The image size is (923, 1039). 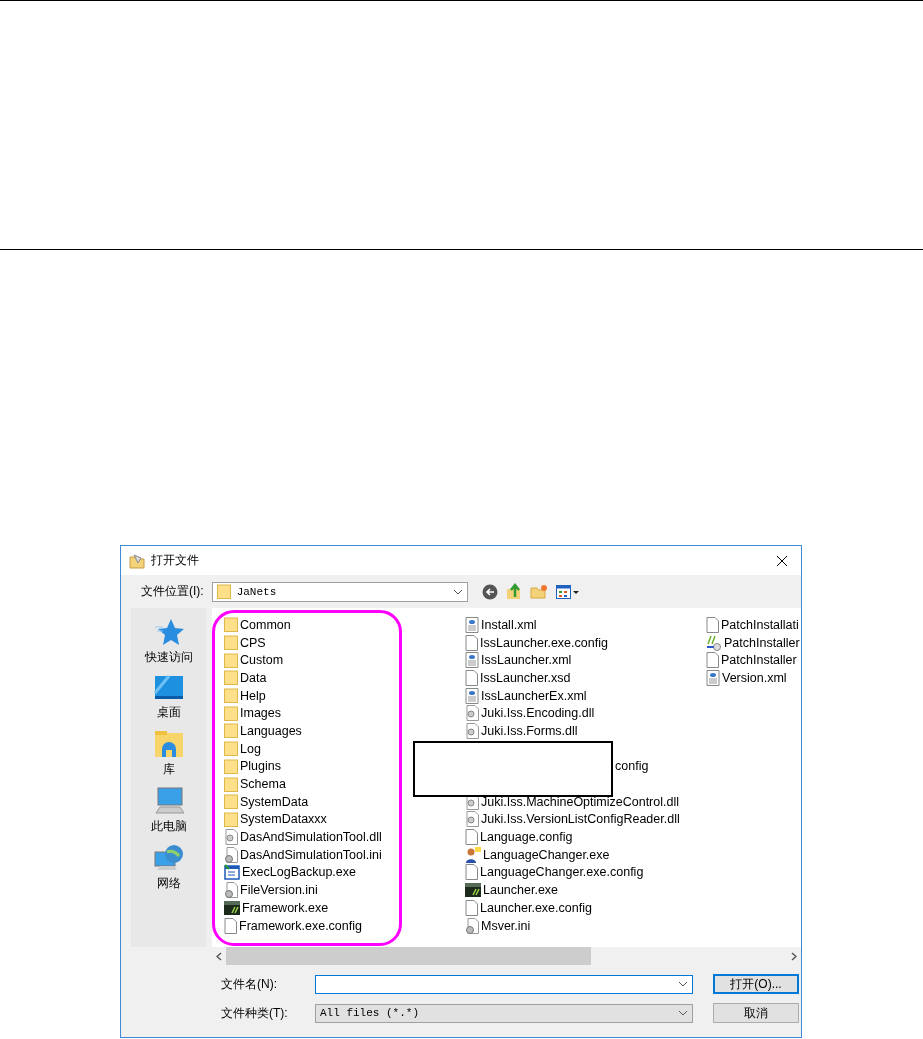 What do you see at coordinates (585, 872) in the screenshot?
I see `file-item: LanguageChanger.exe.config` at bounding box center [585, 872].